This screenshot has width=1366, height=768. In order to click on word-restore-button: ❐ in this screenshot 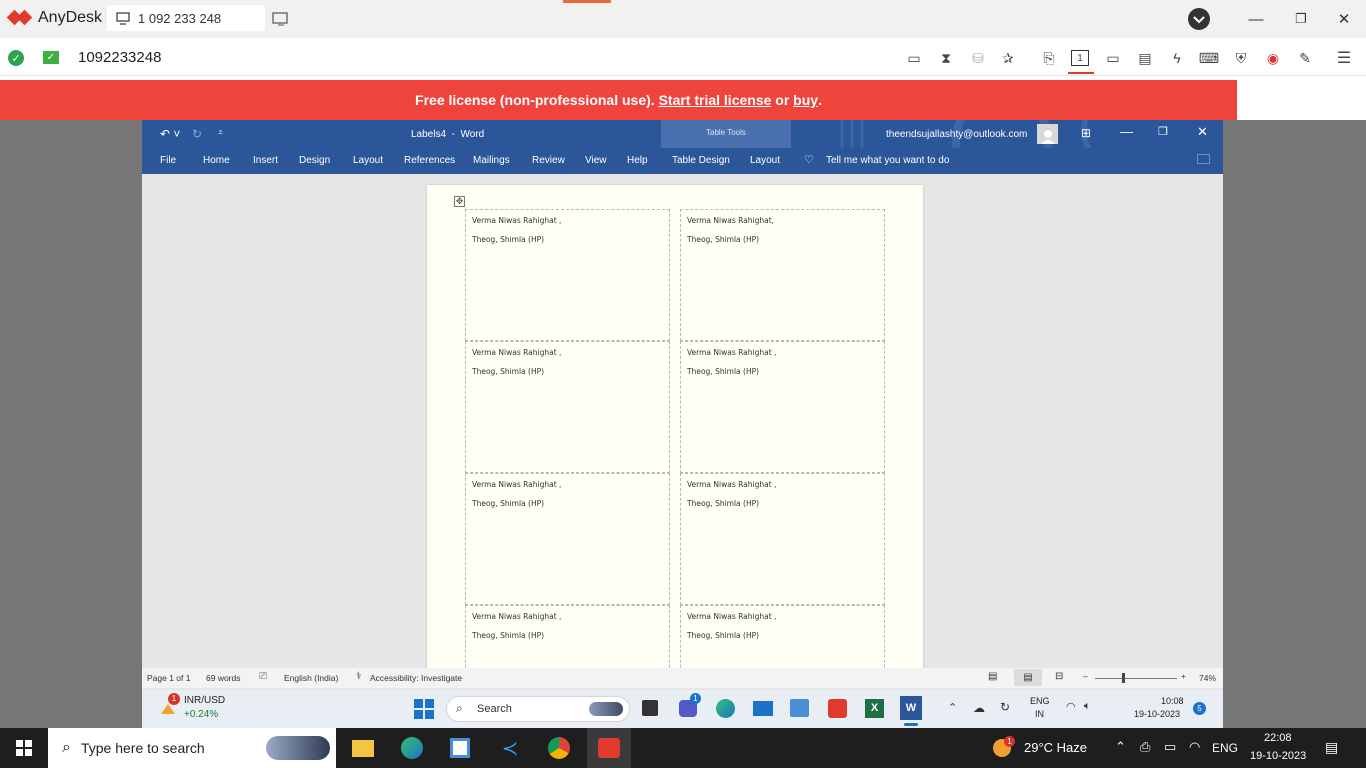, I will do `click(1163, 131)`.